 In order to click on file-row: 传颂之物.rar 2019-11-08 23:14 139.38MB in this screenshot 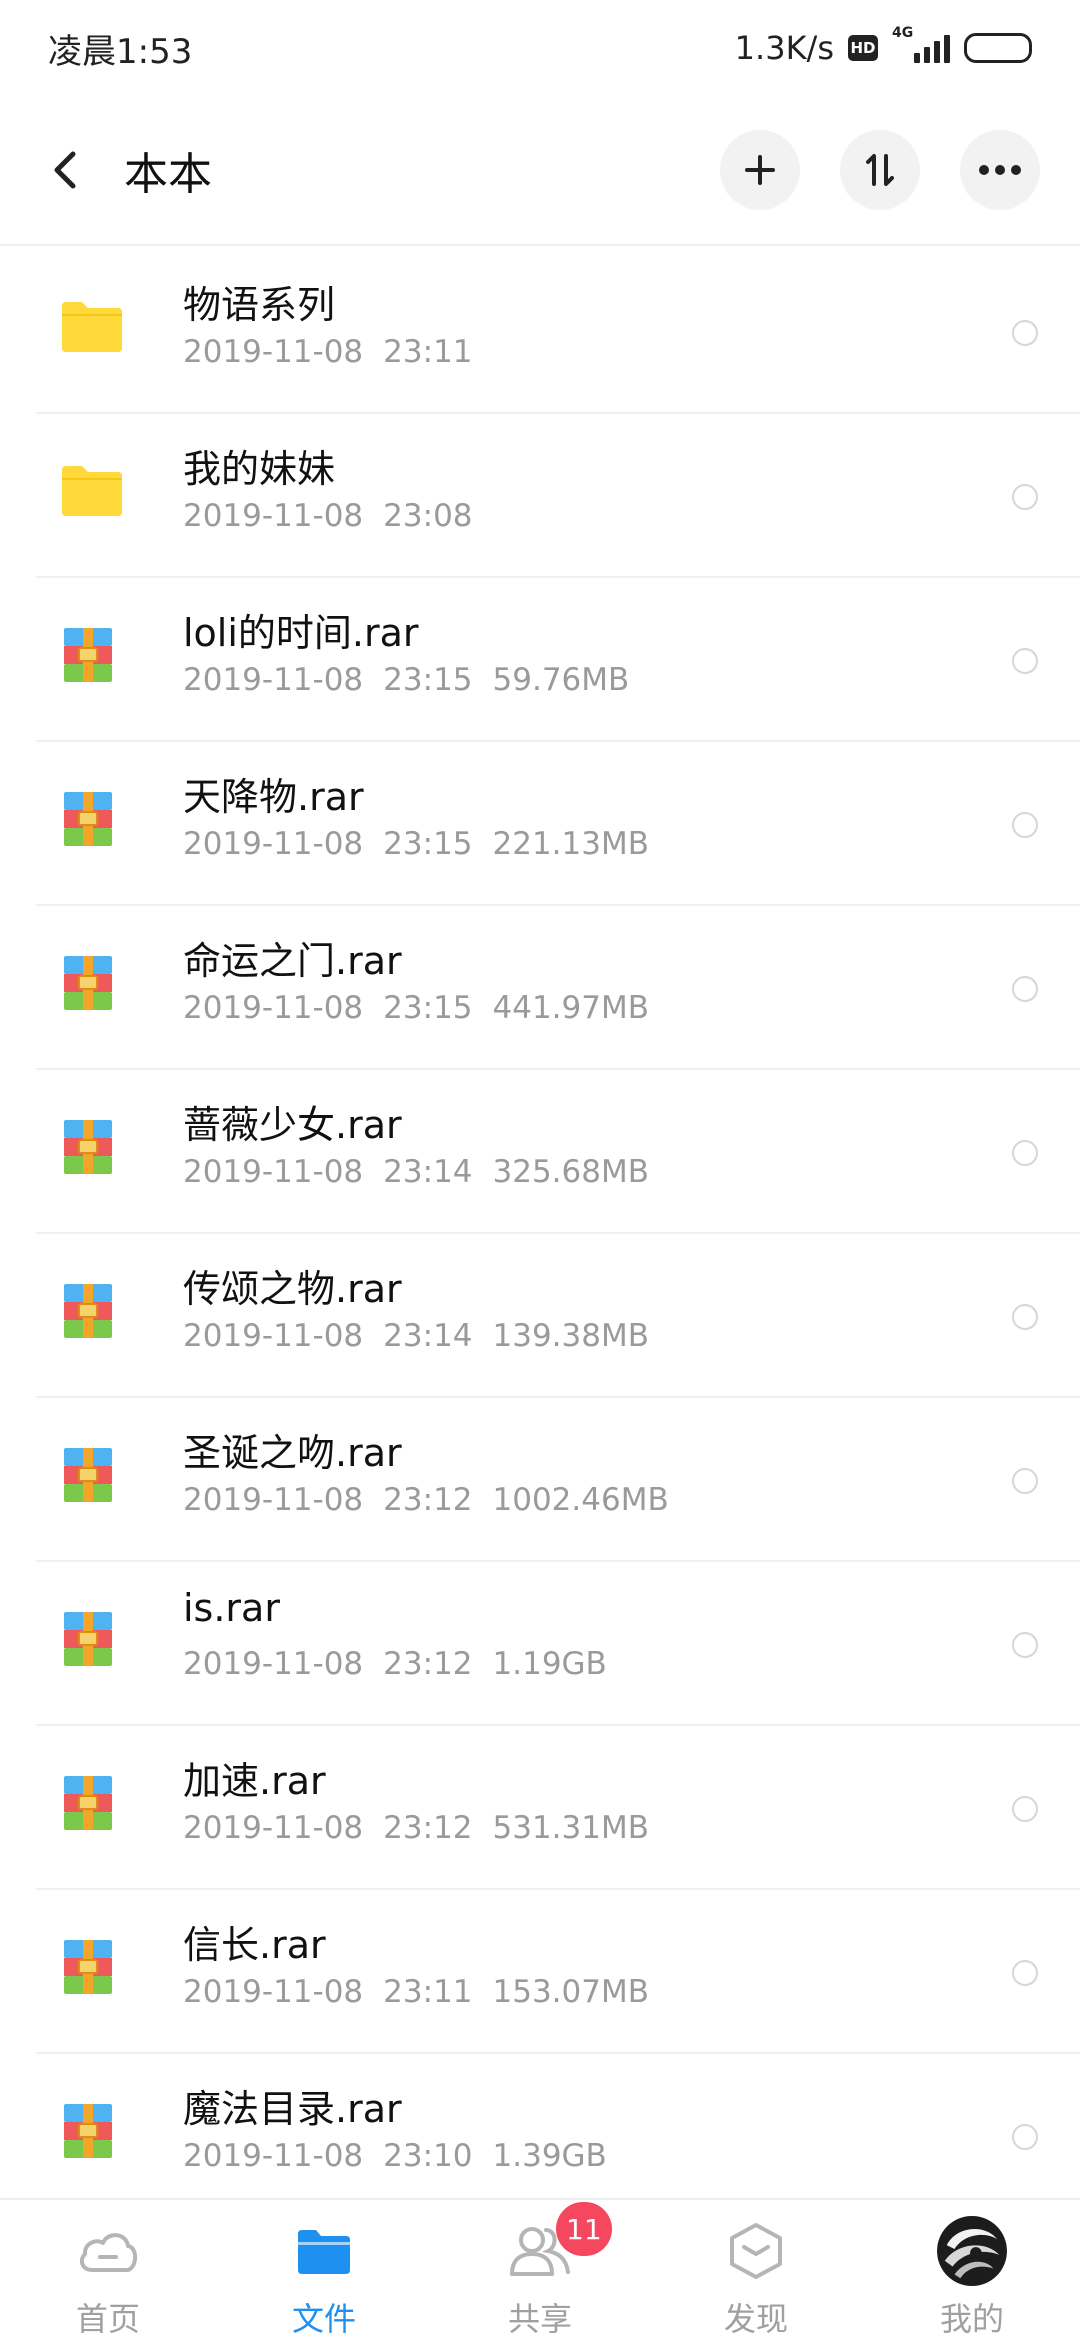, I will do `click(540, 1316)`.